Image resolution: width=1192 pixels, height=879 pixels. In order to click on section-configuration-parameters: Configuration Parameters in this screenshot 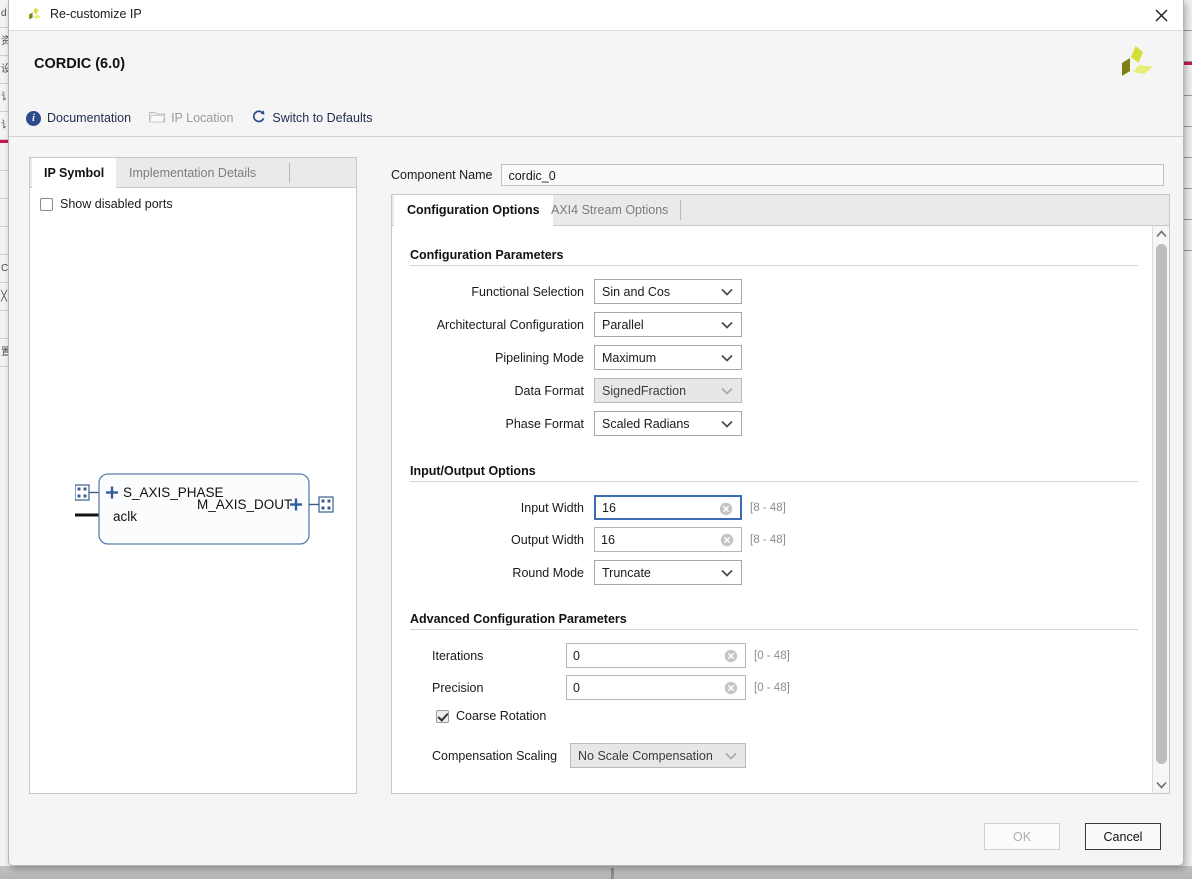, I will do `click(774, 257)`.